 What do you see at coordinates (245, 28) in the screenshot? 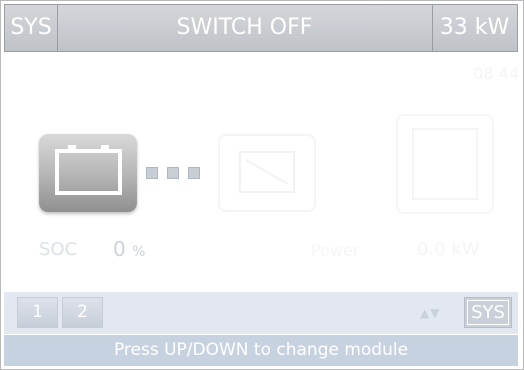
I see `header-status-text: SWITCH OFF` at bounding box center [245, 28].